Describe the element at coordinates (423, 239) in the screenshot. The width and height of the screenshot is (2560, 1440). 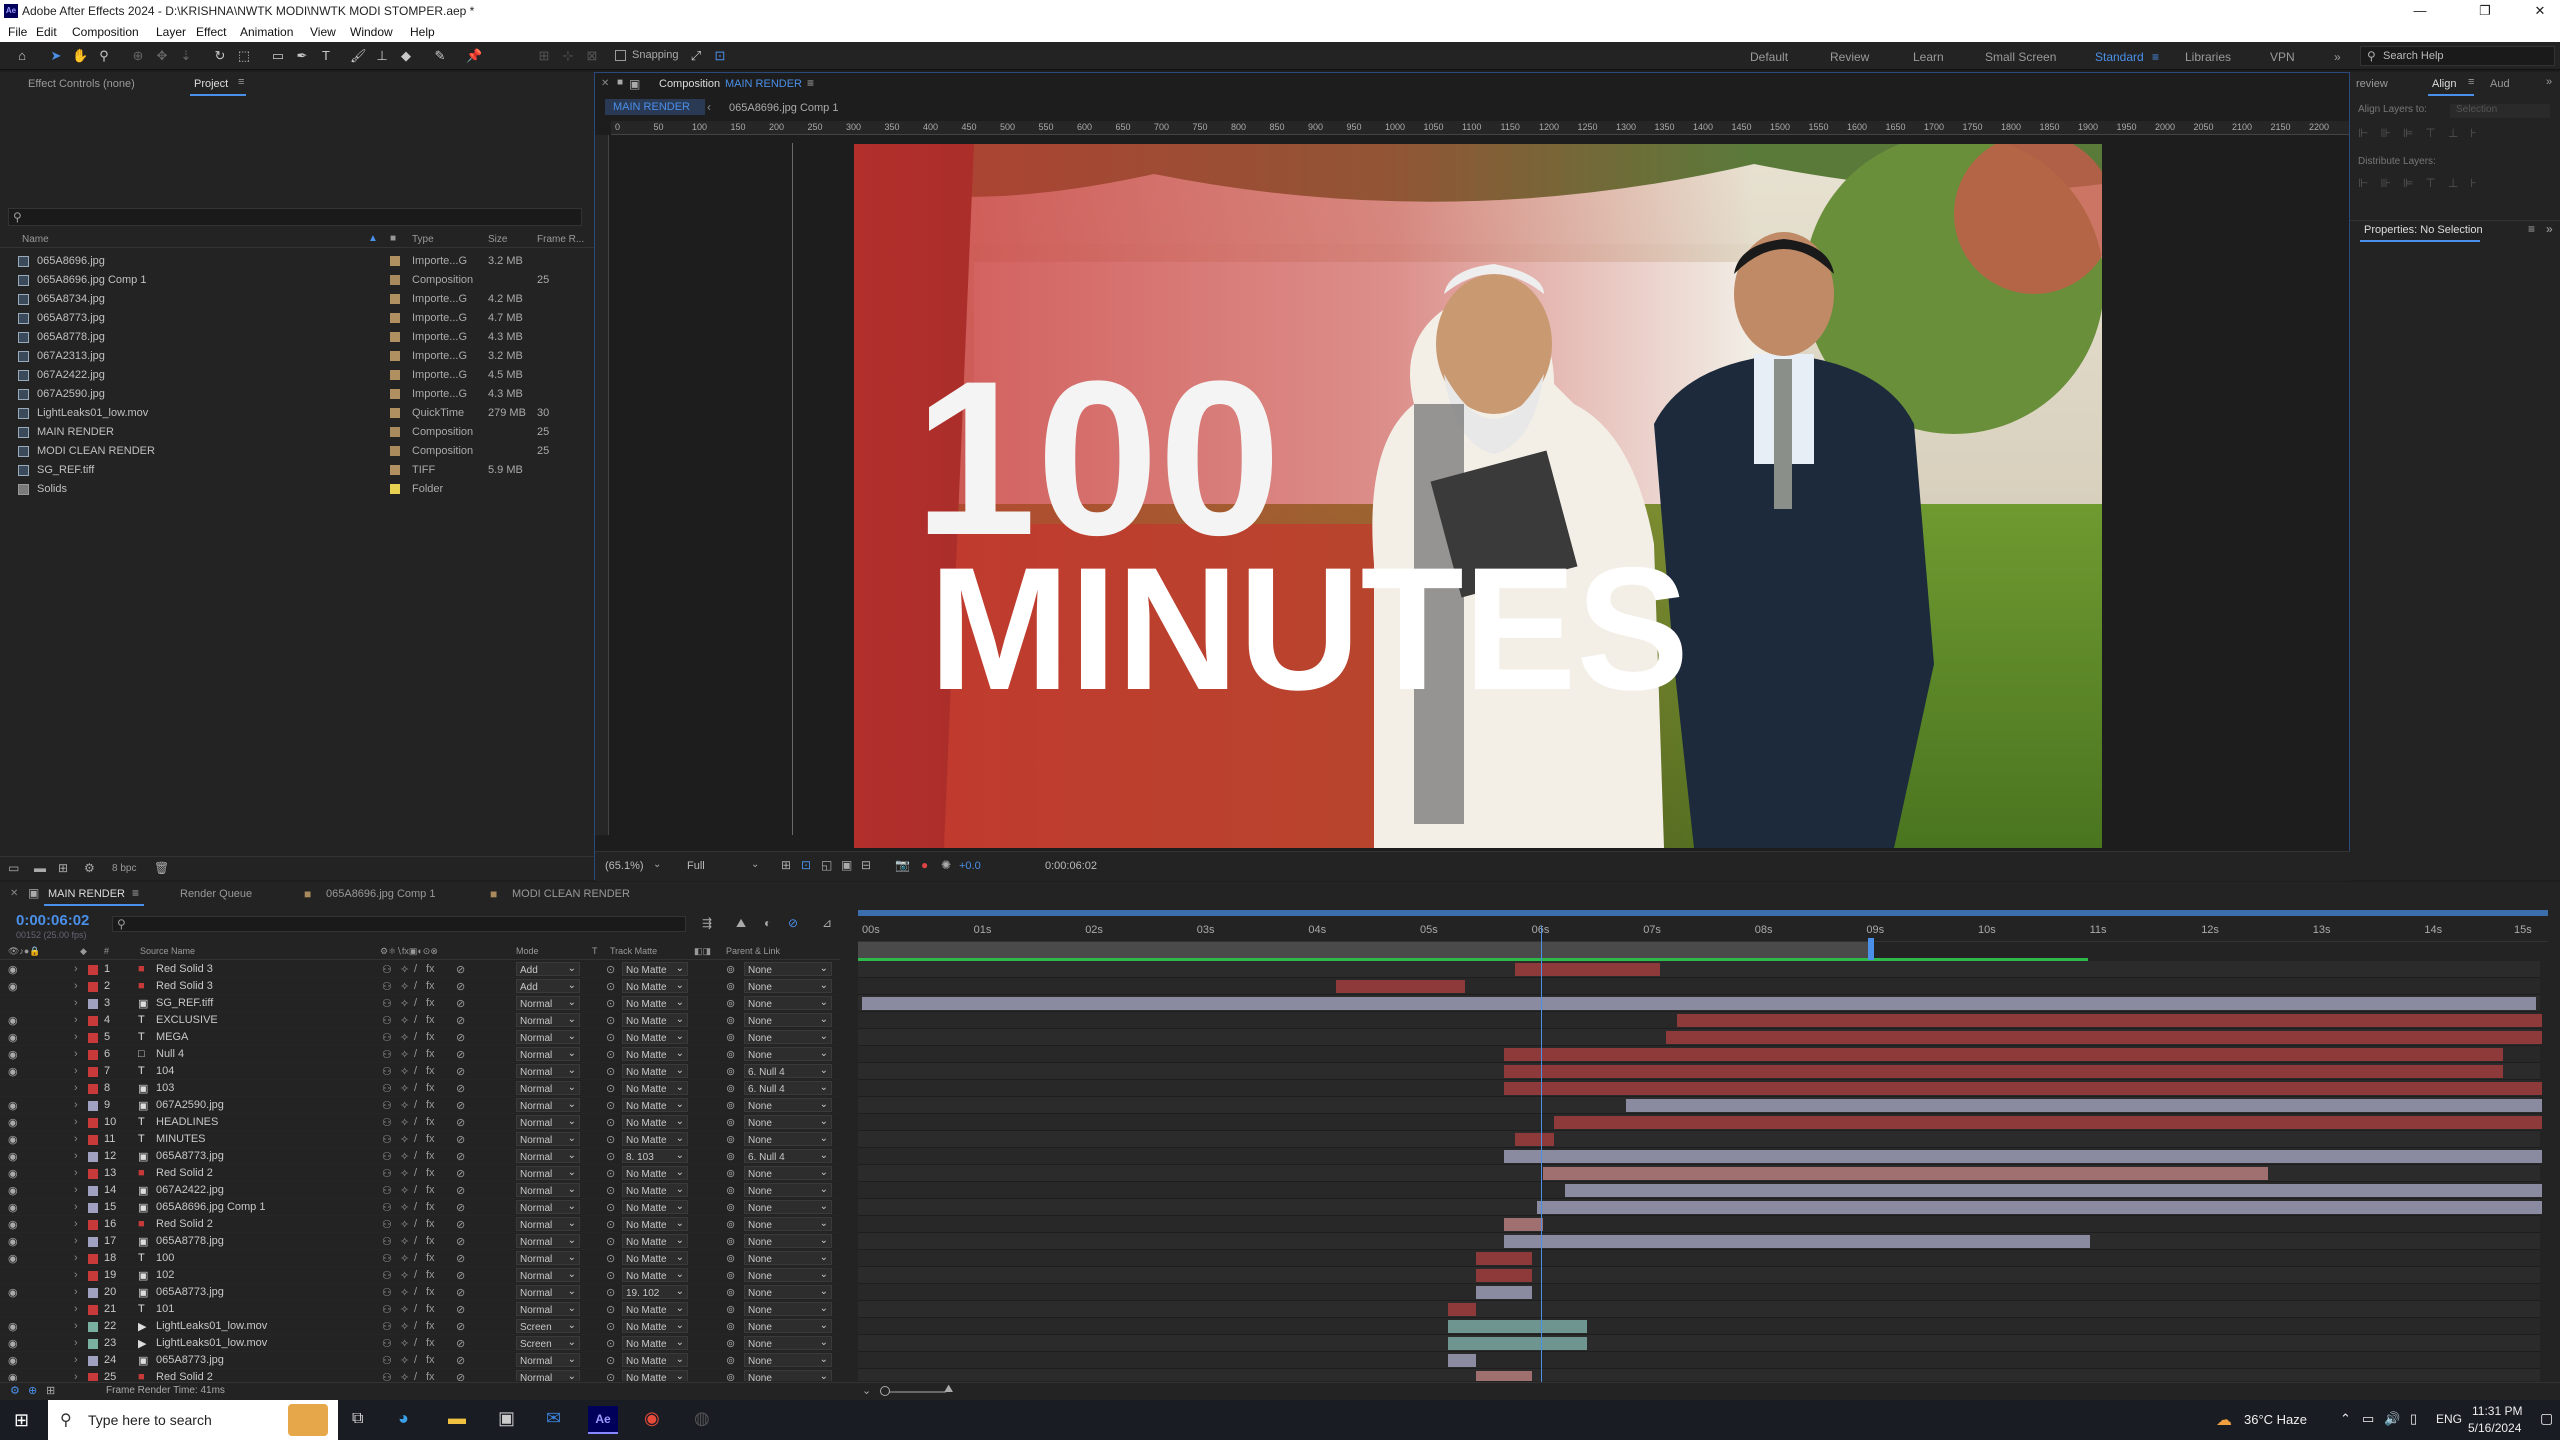
I see `column-type: Type` at that location.